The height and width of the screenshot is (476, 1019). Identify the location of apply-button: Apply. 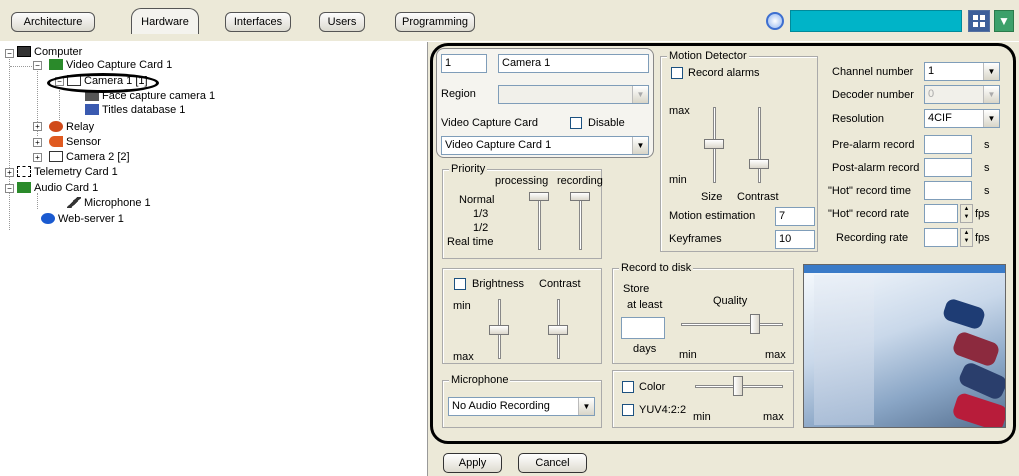
(472, 463).